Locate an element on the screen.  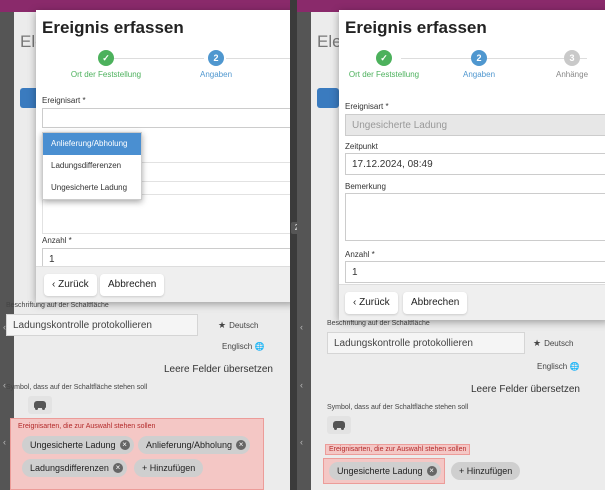
dropdown-option: Ladungsdifferenzen is located at coordinates (92, 166).